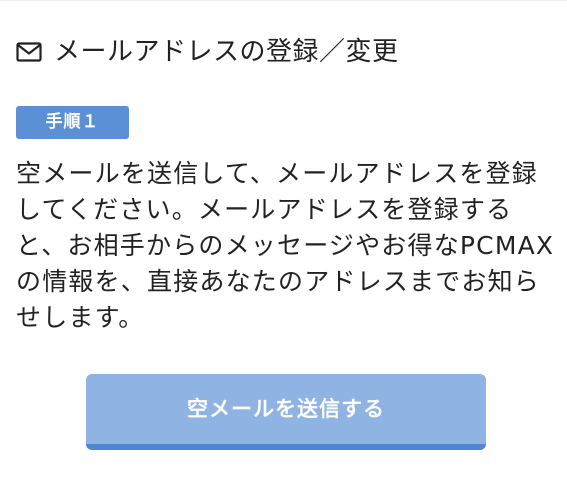 Image resolution: width=567 pixels, height=483 pixels. I want to click on top-divider, so click(283, 0).